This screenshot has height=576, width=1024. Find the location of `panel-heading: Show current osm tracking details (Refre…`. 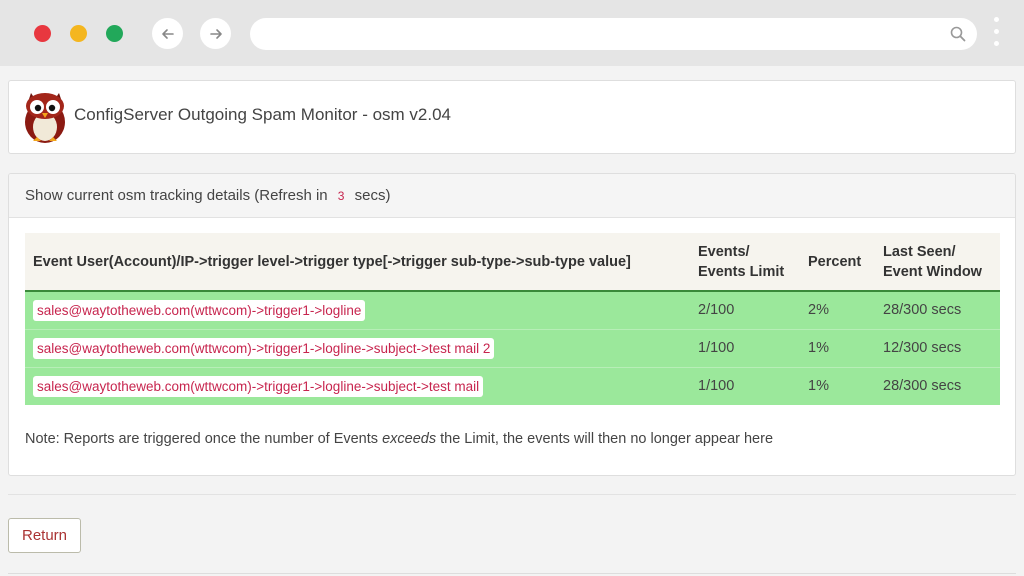

panel-heading: Show current osm tracking details (Refre… is located at coordinates (512, 196).